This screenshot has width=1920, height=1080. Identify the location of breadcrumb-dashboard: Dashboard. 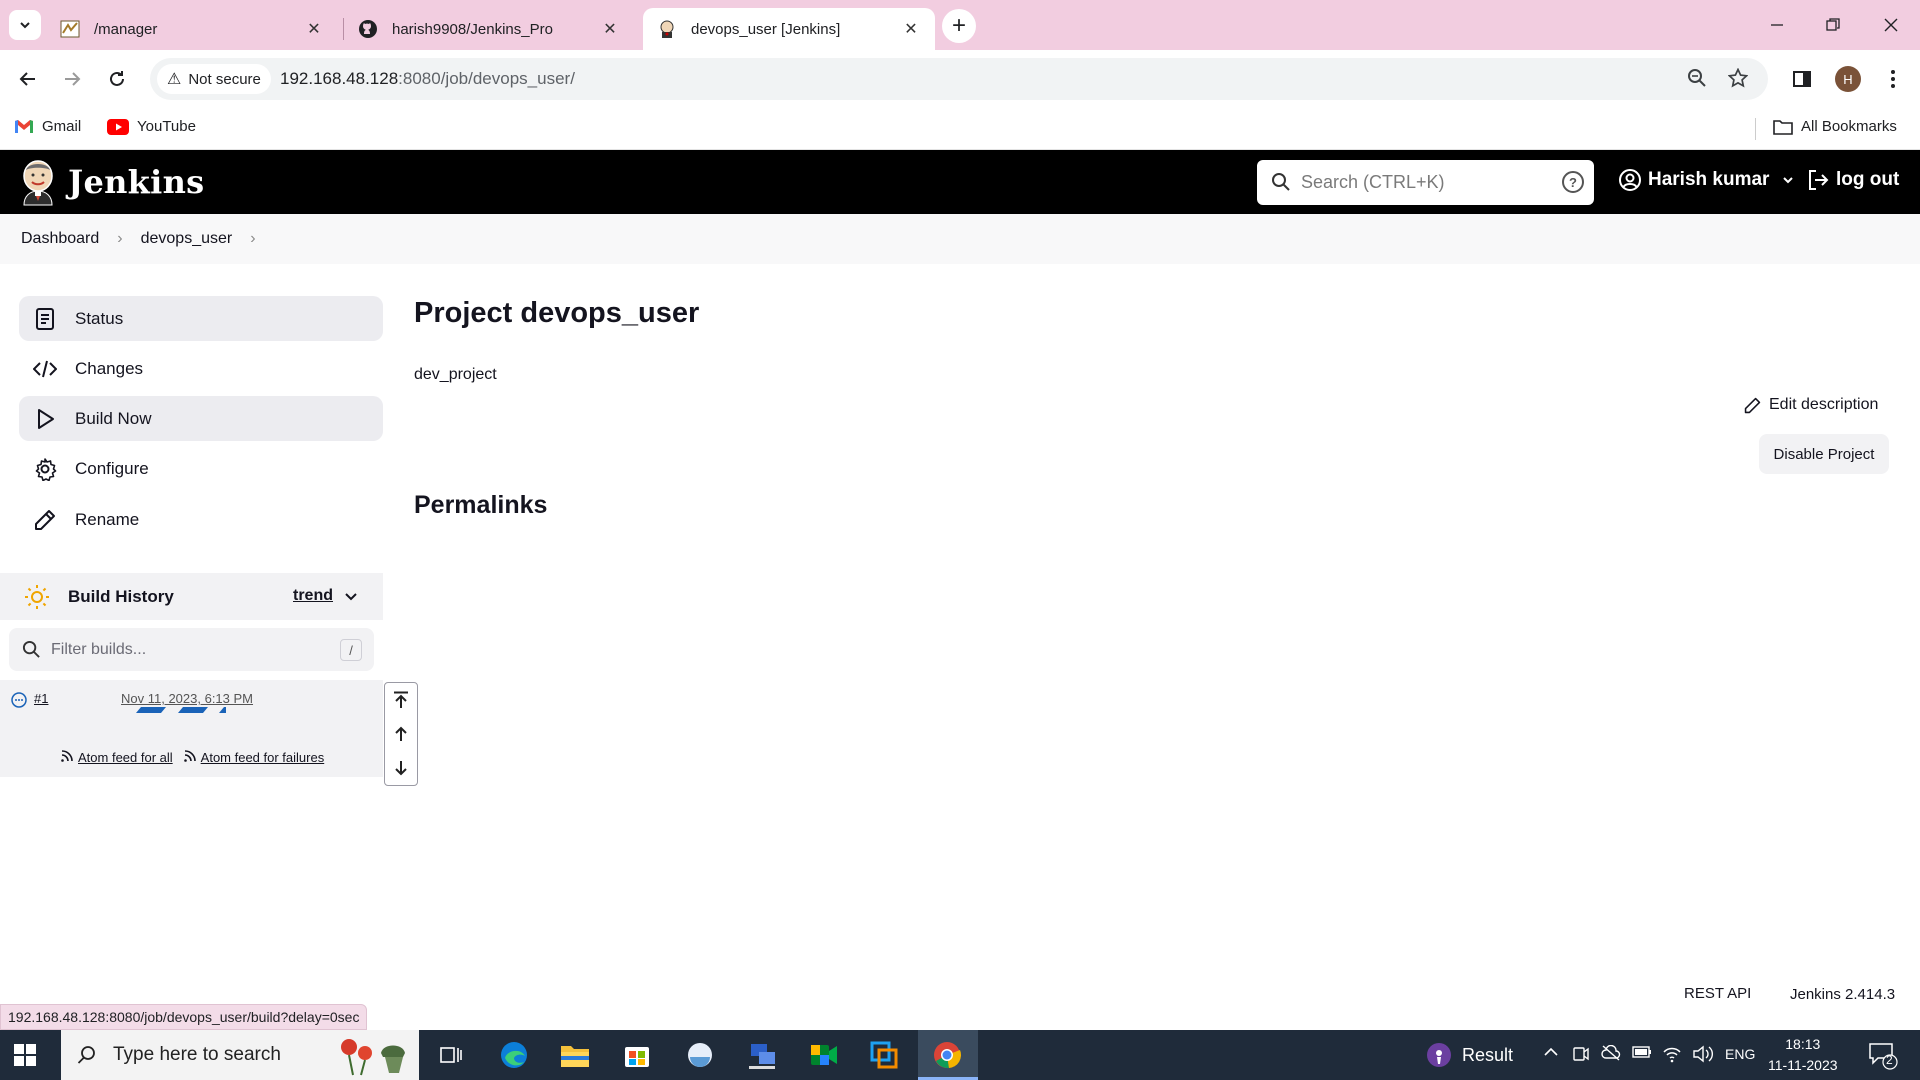
(60, 239).